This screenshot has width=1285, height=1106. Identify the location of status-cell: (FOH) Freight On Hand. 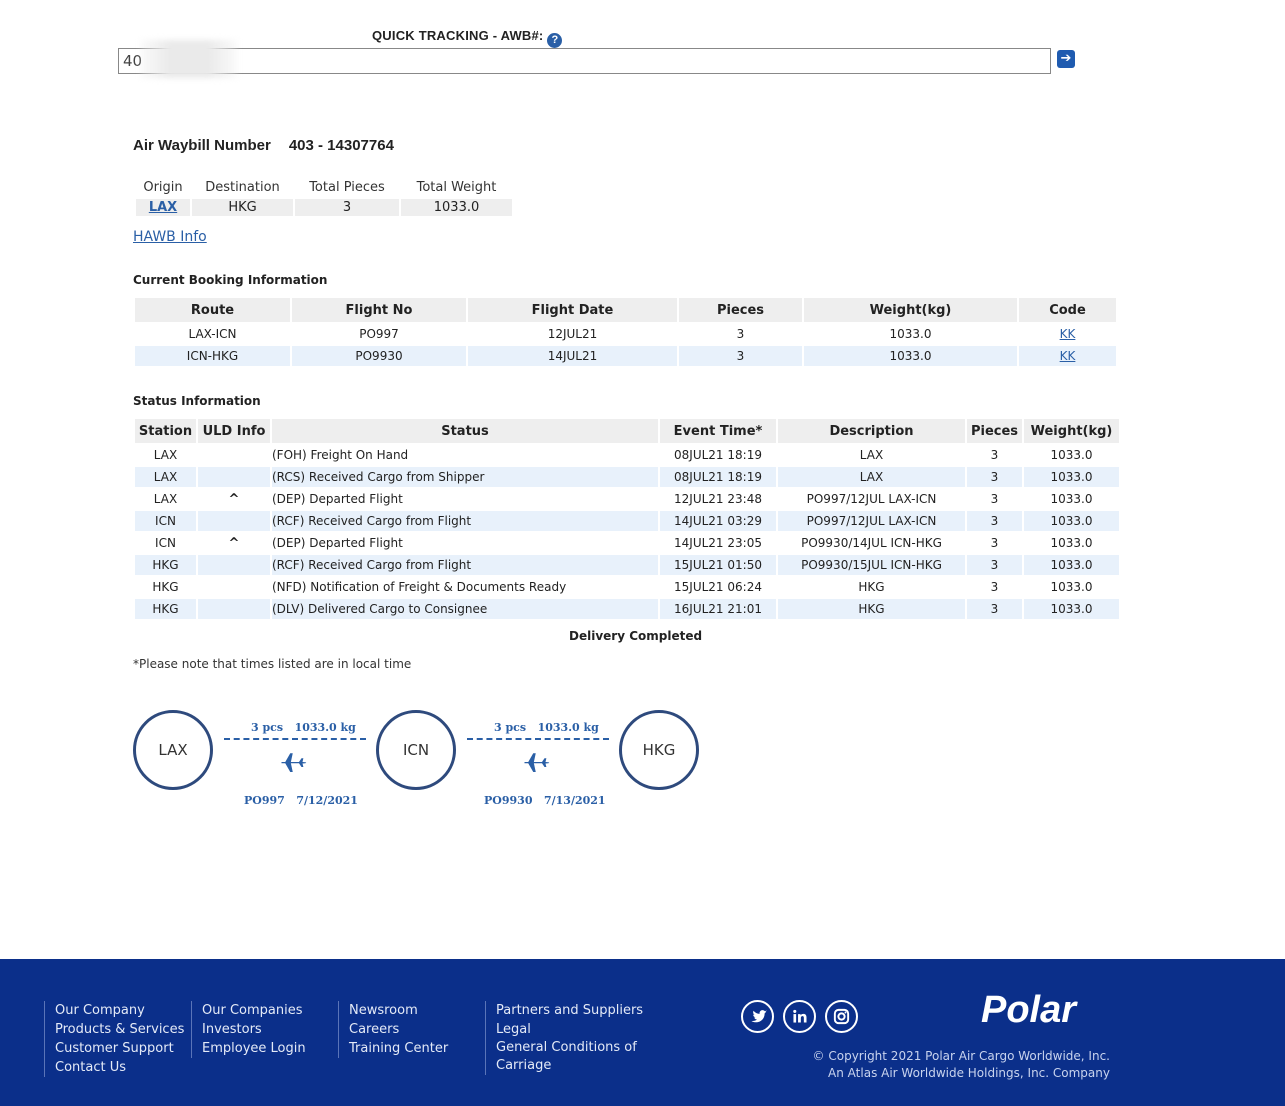
(340, 455).